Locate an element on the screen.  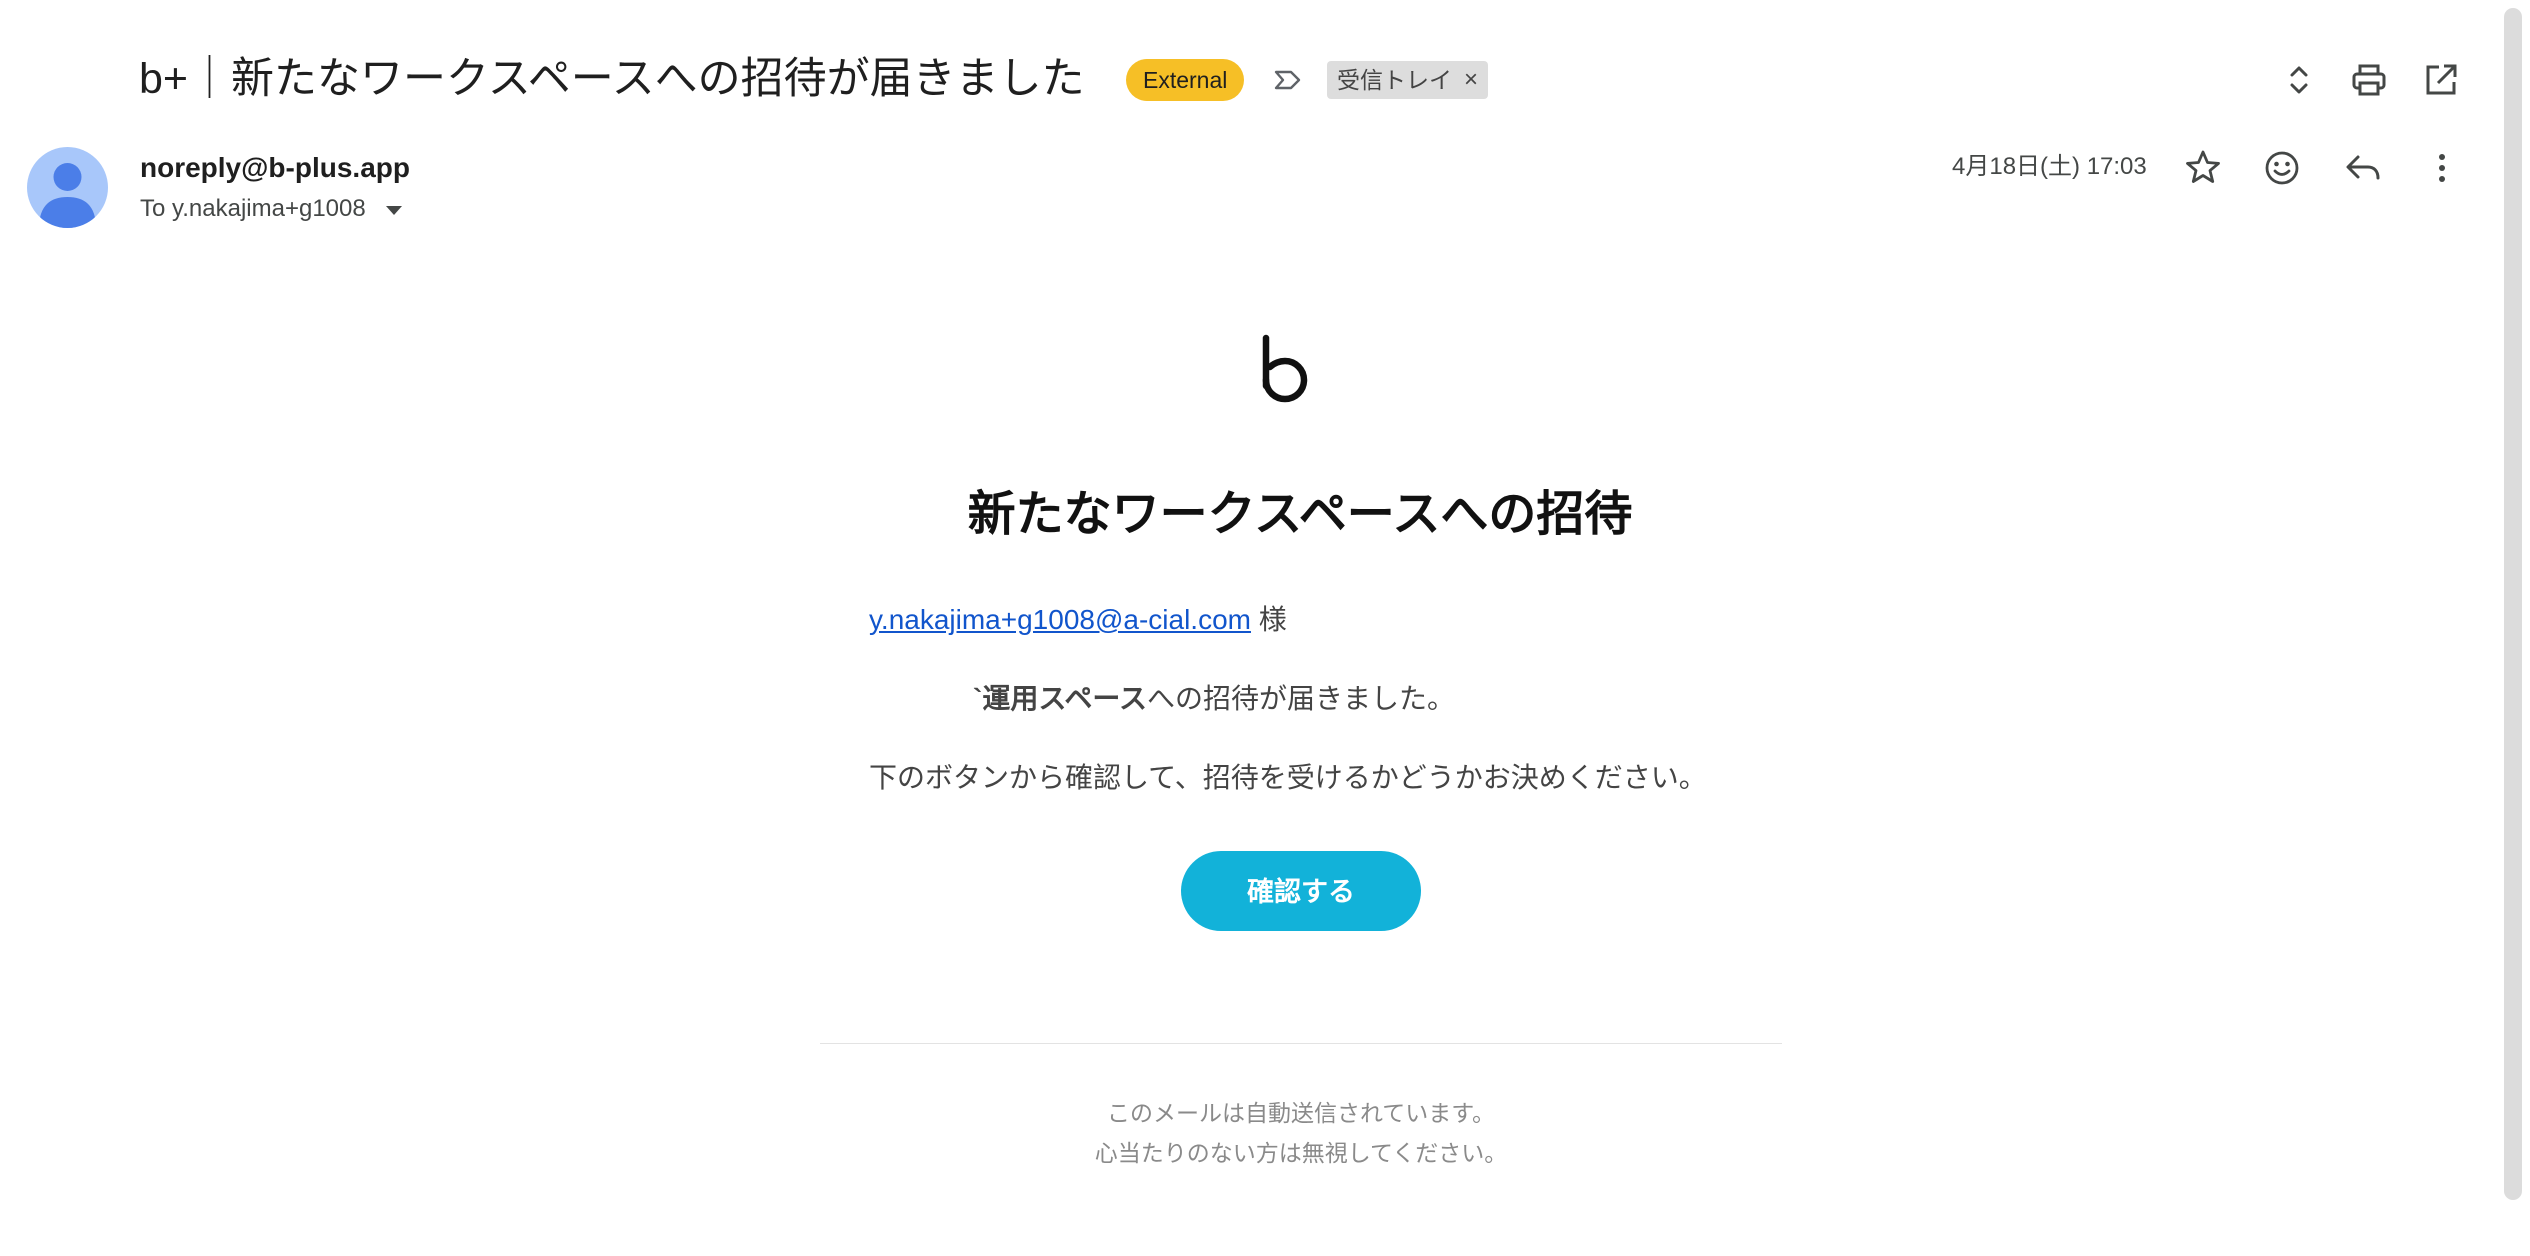
footer-divider is located at coordinates (1301, 1043).